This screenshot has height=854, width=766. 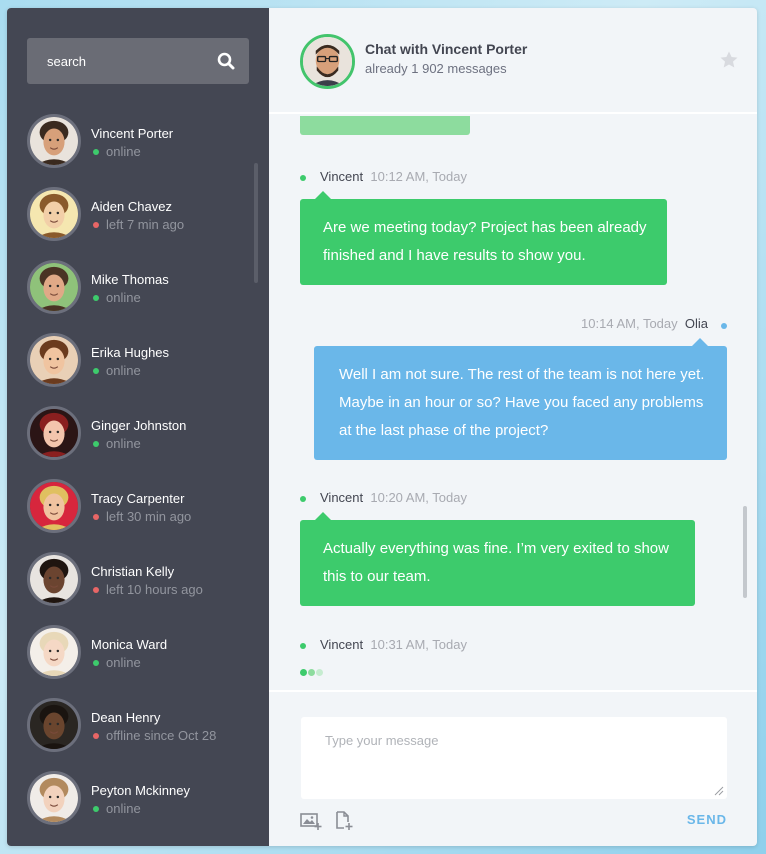 What do you see at coordinates (696, 323) in the screenshot?
I see `message-author: Olia` at bounding box center [696, 323].